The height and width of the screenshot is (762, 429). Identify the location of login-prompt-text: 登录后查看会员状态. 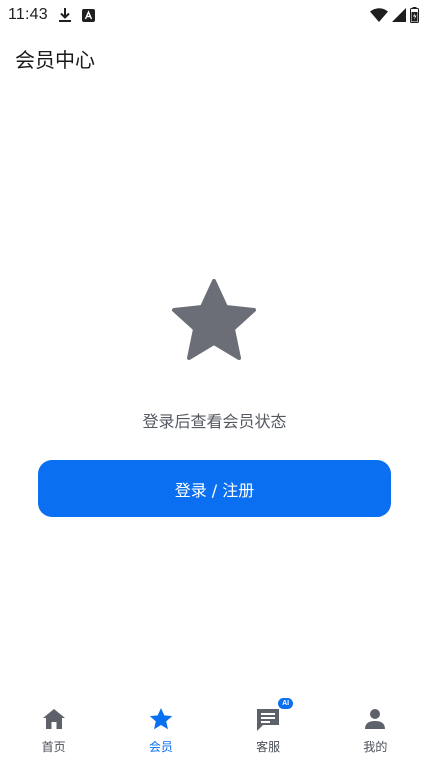
(214, 421).